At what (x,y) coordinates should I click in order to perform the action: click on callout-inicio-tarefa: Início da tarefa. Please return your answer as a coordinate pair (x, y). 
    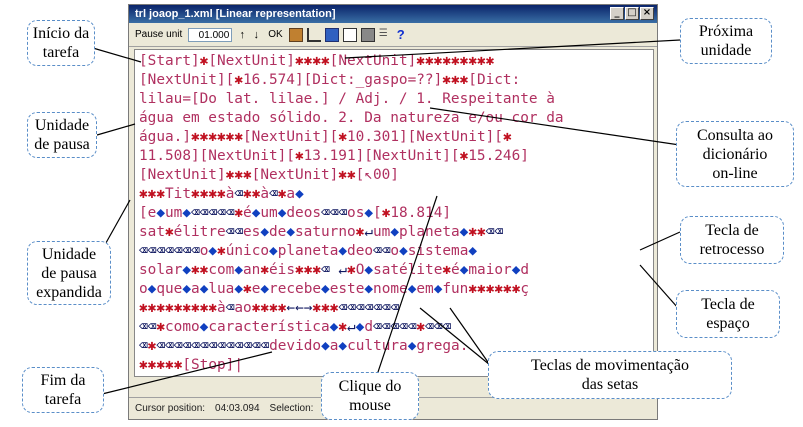
    Looking at the image, I should click on (61, 43).